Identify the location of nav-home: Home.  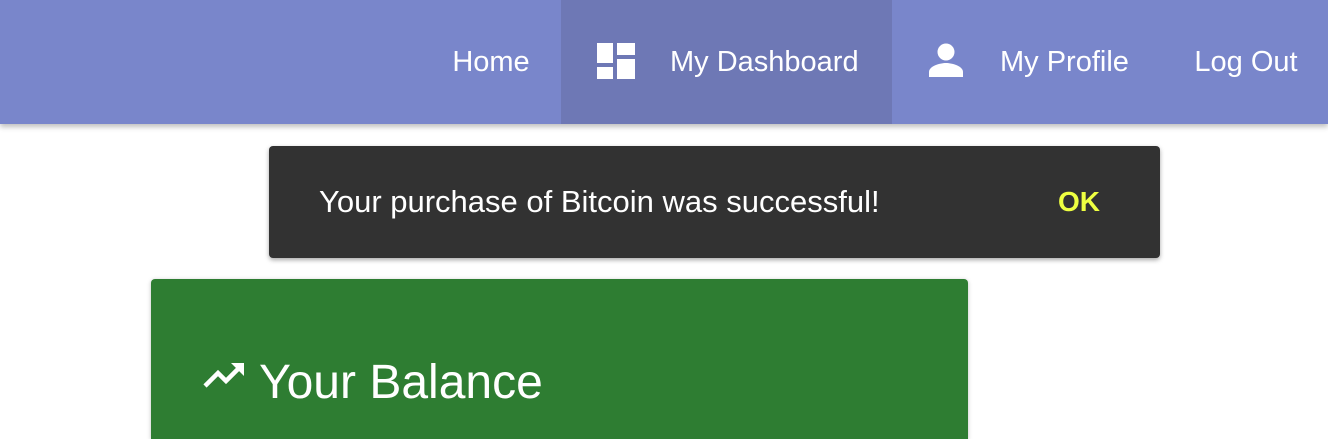
(491, 62).